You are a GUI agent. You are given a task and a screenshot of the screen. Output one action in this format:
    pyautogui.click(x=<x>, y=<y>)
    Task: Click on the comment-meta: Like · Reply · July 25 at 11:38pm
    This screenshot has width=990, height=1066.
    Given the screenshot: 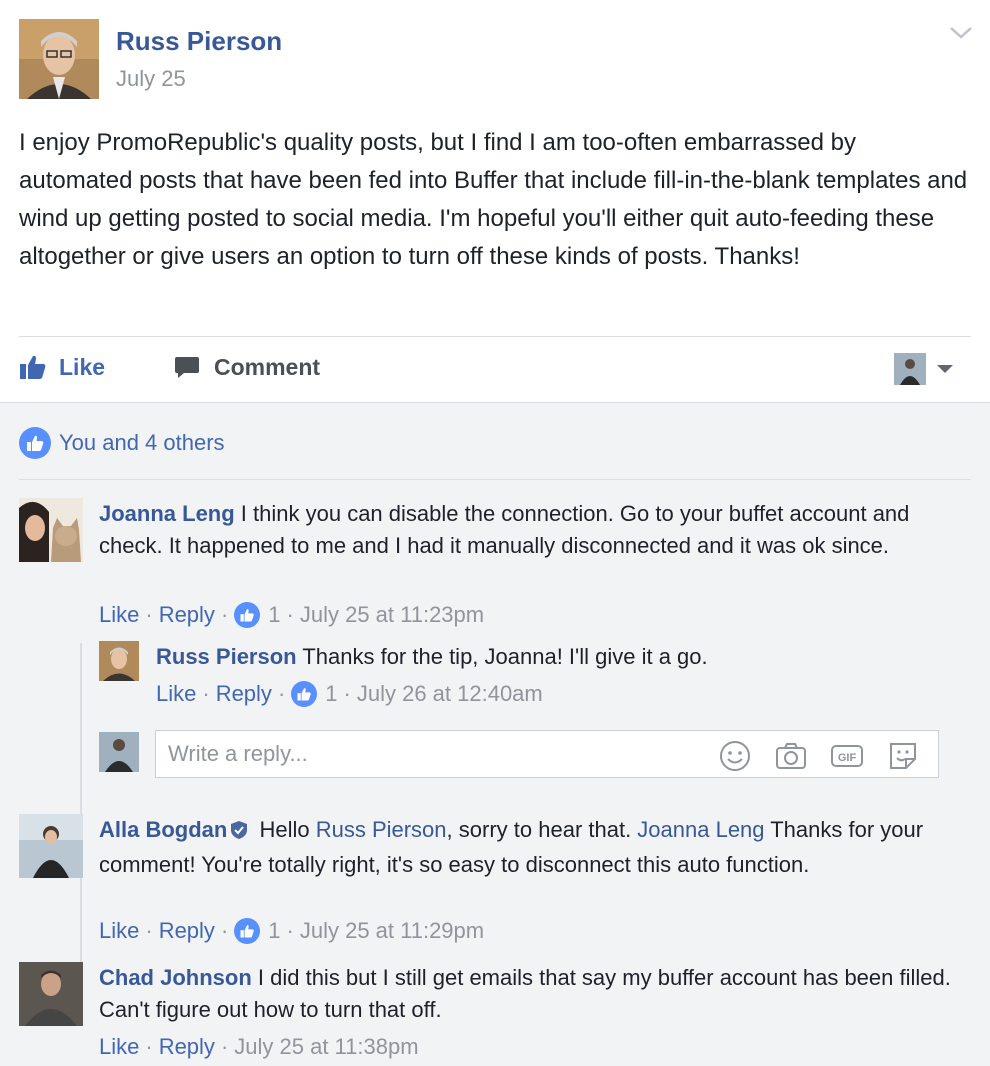 What is the action you would take?
    pyautogui.click(x=259, y=1047)
    